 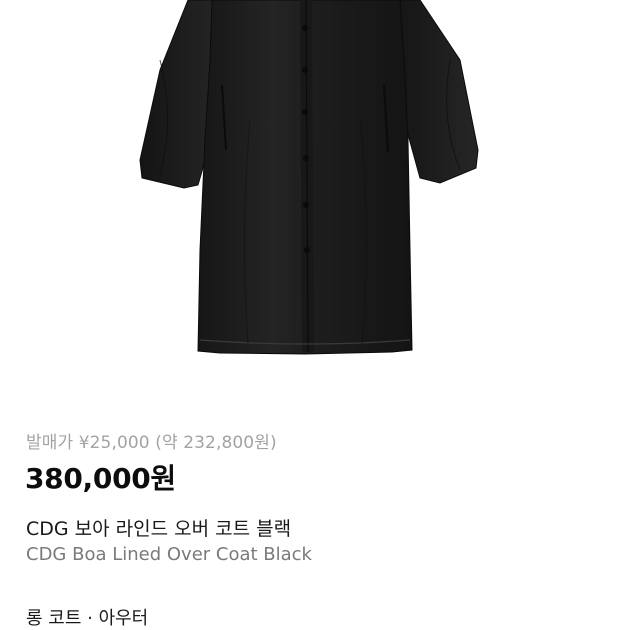 I want to click on product-title-korean: CDG 보아 라인드 오버 코트 블랙, so click(x=159, y=529).